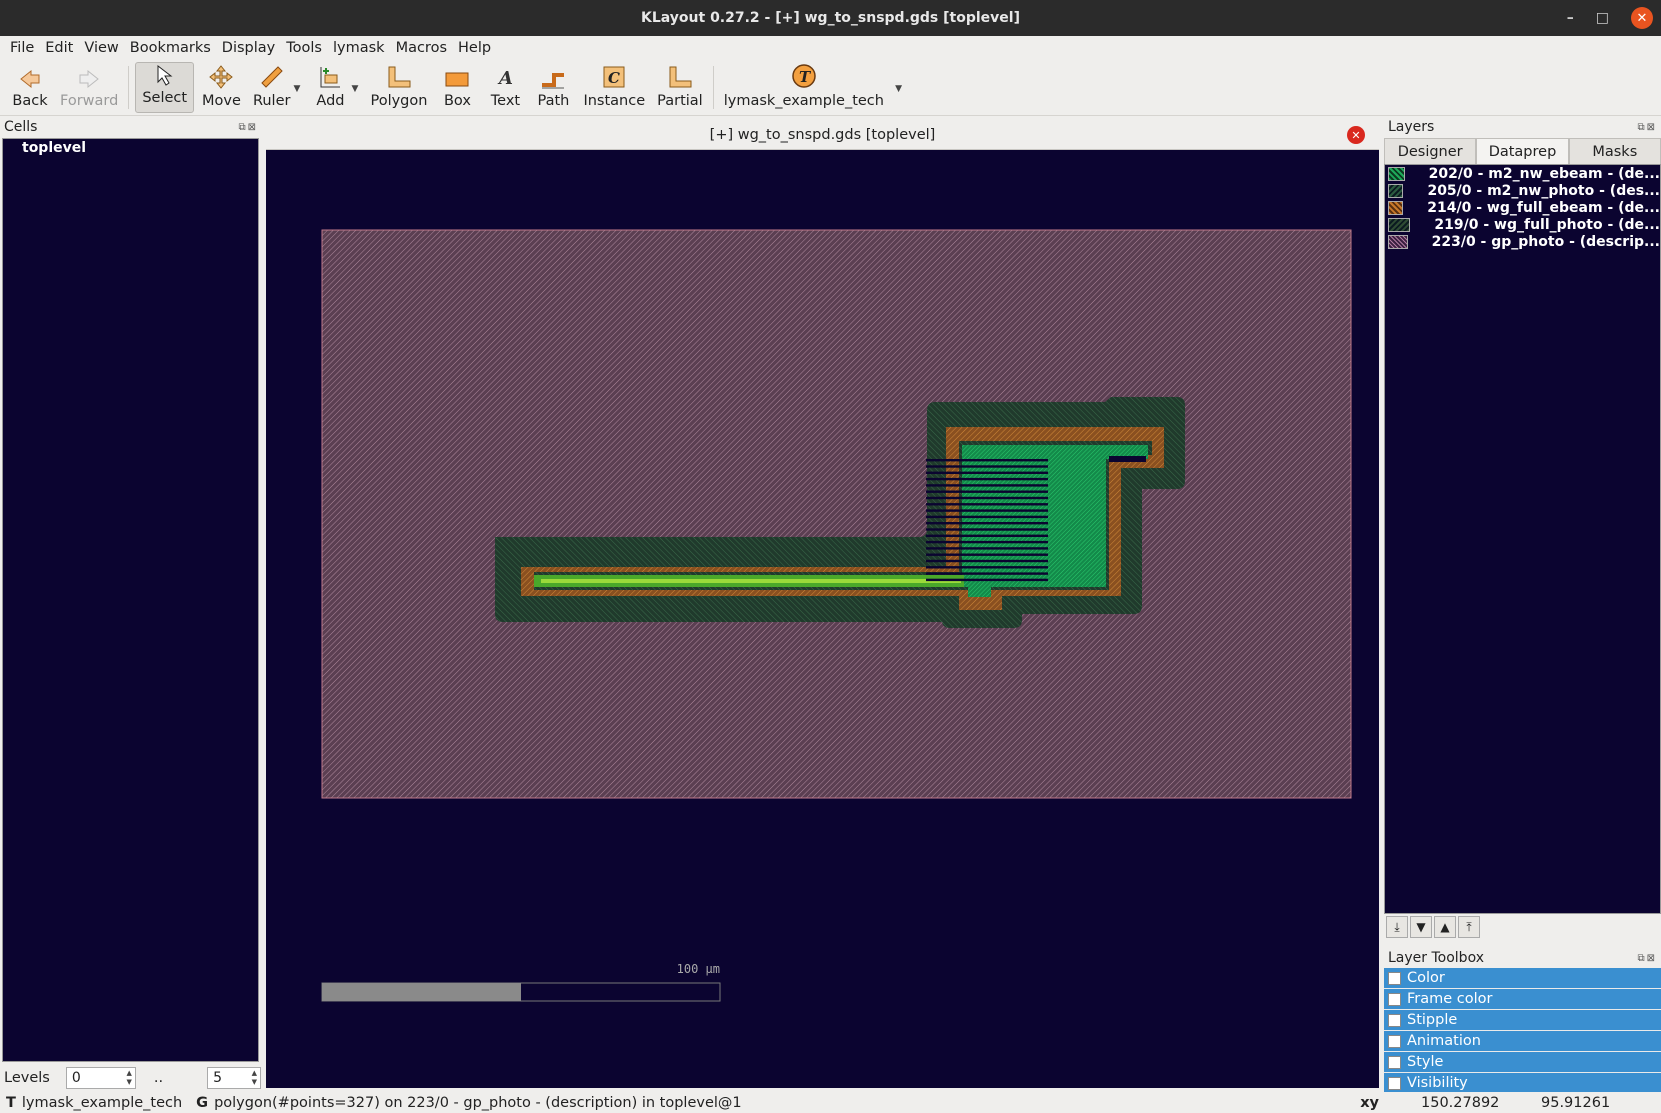 This screenshot has width=1661, height=1113. What do you see at coordinates (1397, 927) in the screenshot?
I see `move-to-bottom-icon: ⤓` at bounding box center [1397, 927].